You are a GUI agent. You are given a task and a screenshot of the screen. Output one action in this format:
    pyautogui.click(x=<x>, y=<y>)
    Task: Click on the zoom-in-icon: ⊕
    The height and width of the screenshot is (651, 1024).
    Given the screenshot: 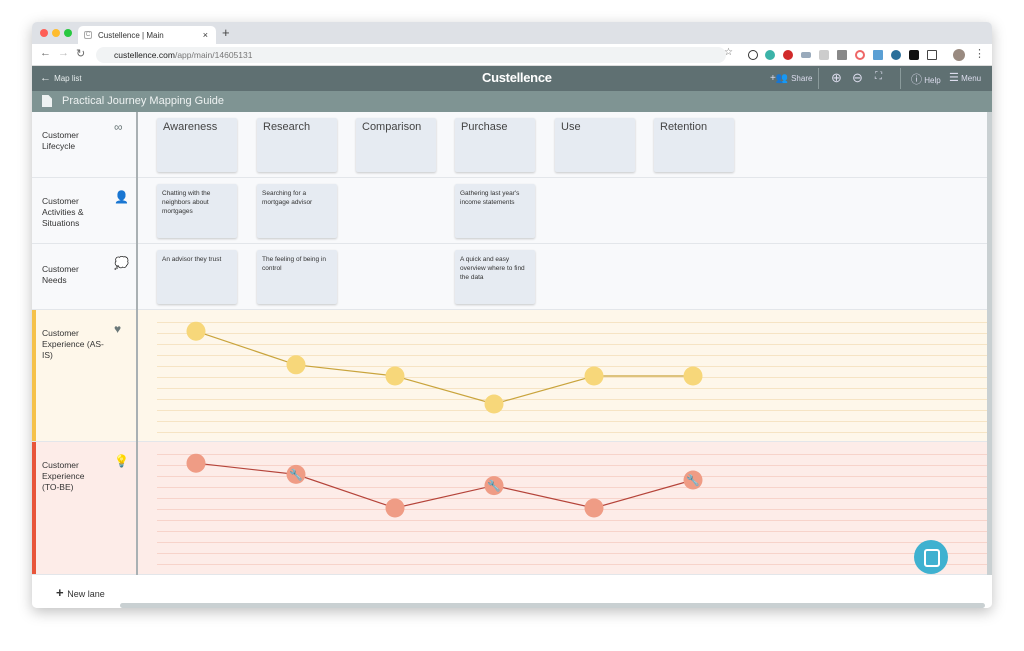 What is the action you would take?
    pyautogui.click(x=836, y=78)
    